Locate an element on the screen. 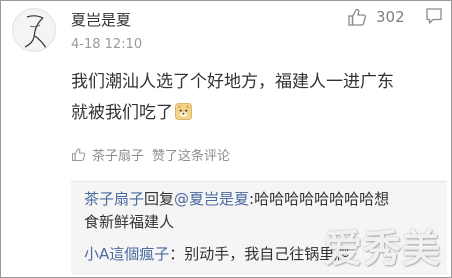 This screenshot has height=278, width=452. comment-time: 4-18 12:10 is located at coordinates (107, 44).